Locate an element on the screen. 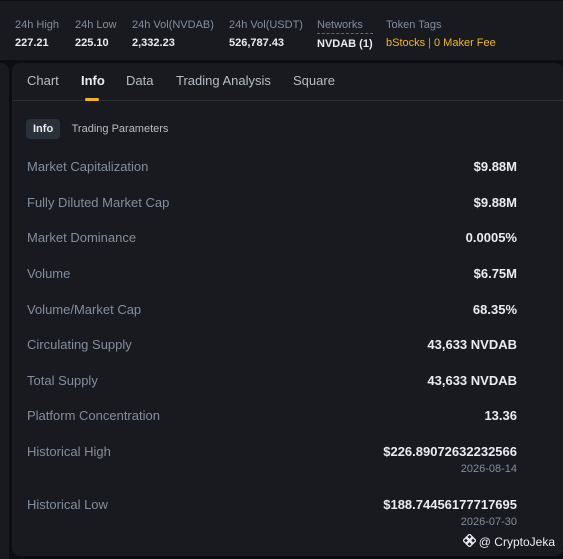  info-row-volume-market-cap: Volume/Market Cap 68.35% is located at coordinates (271, 312).